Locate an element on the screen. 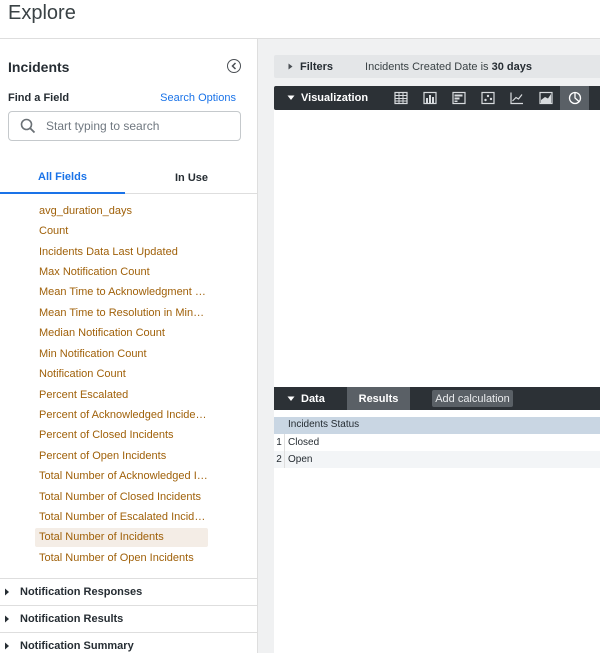 The image size is (600, 653). field-item: Percent of Acknowledged Incidents is located at coordinates (121, 415).